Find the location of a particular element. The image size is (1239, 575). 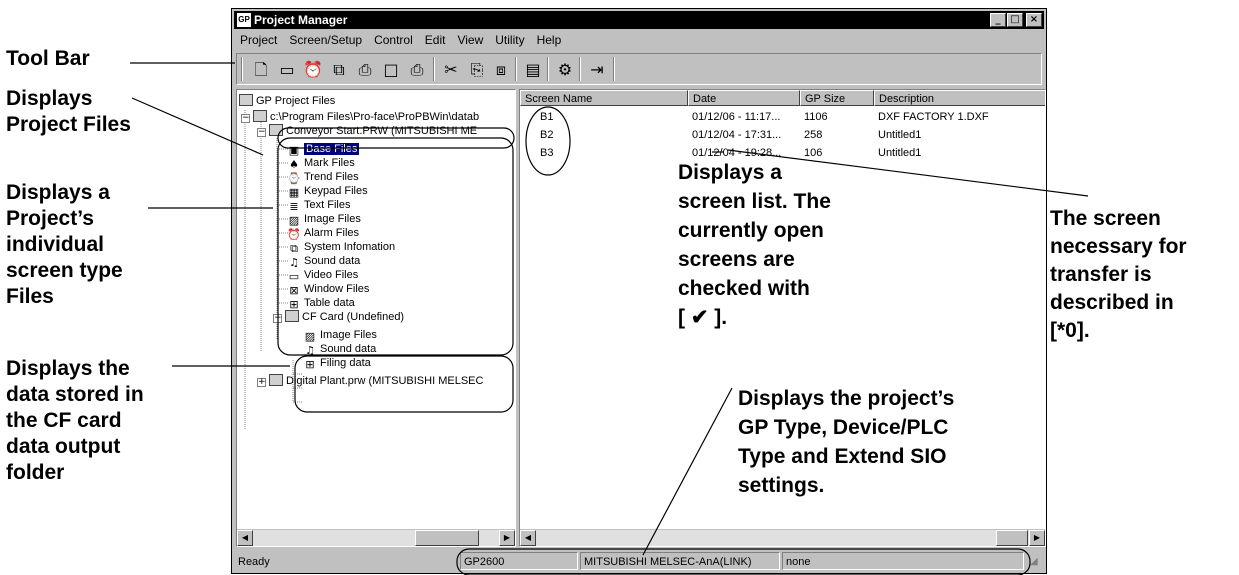

close-button: × is located at coordinates (1034, 20).